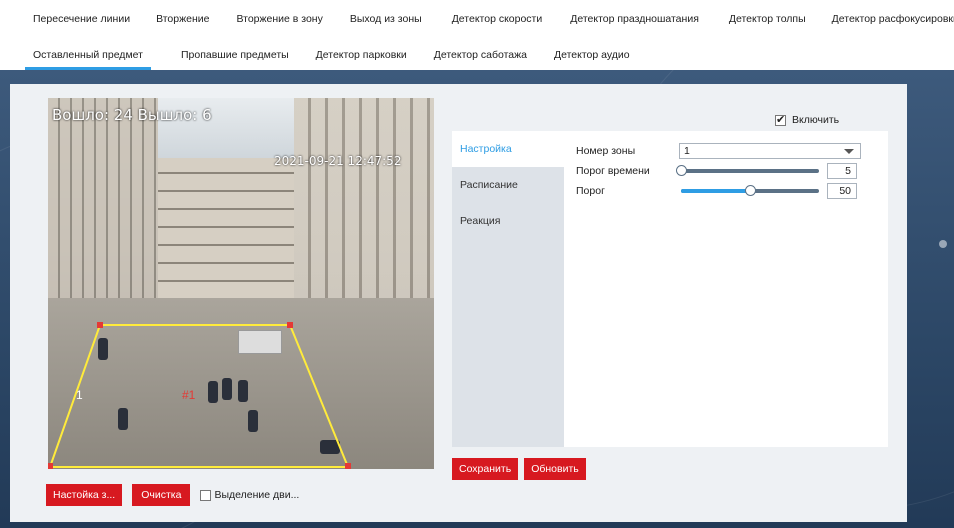  What do you see at coordinates (279, 19) in the screenshot?
I see `tab-zone-entry: Вторжение в зону` at bounding box center [279, 19].